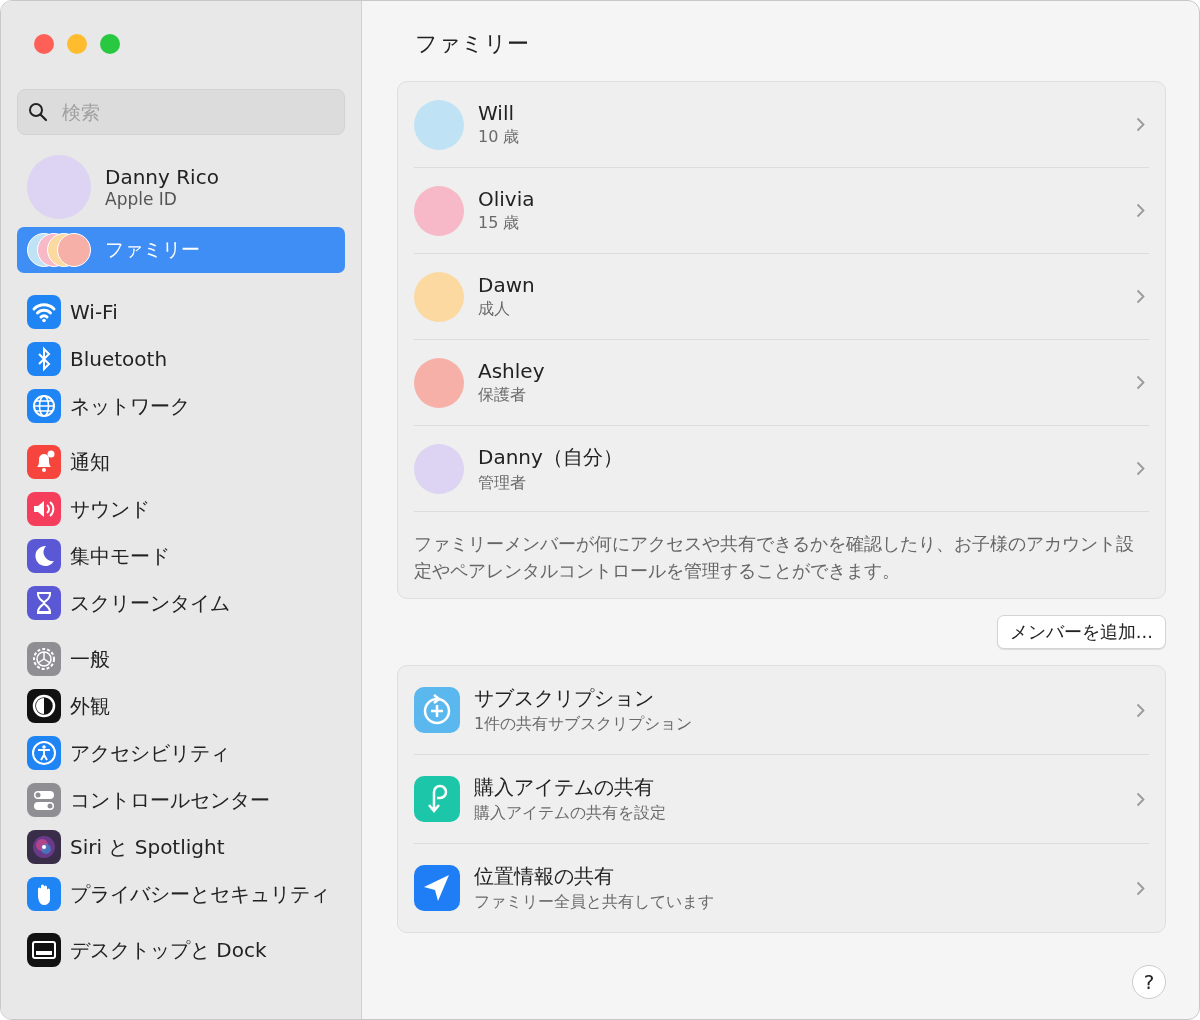  Describe the element at coordinates (44, 800) in the screenshot. I see `toggles-icon` at that location.